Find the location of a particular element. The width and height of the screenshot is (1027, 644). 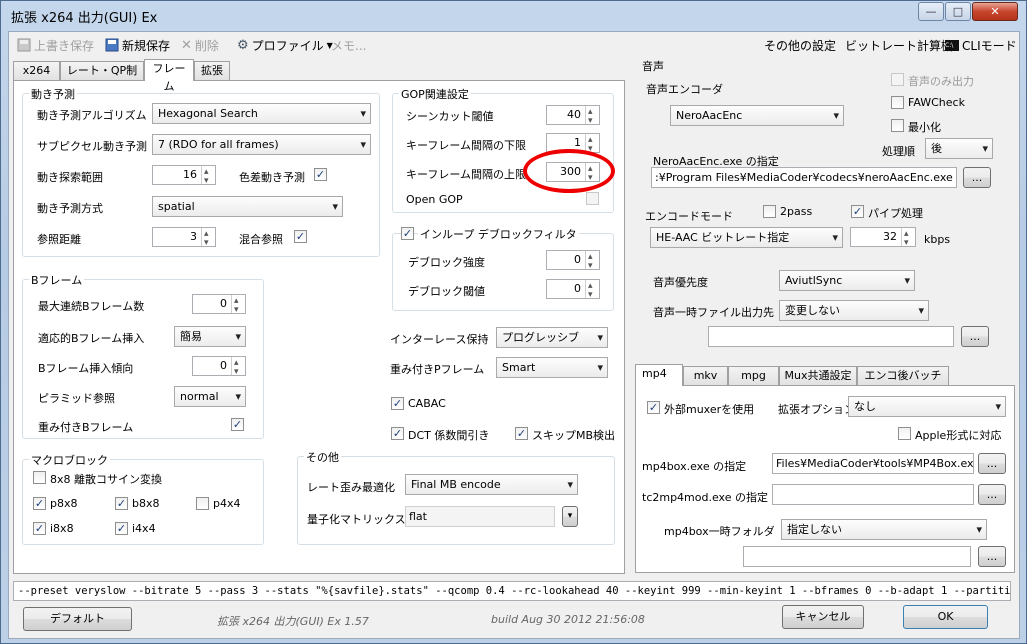

mp4box-tempfolder-input is located at coordinates (857, 556).